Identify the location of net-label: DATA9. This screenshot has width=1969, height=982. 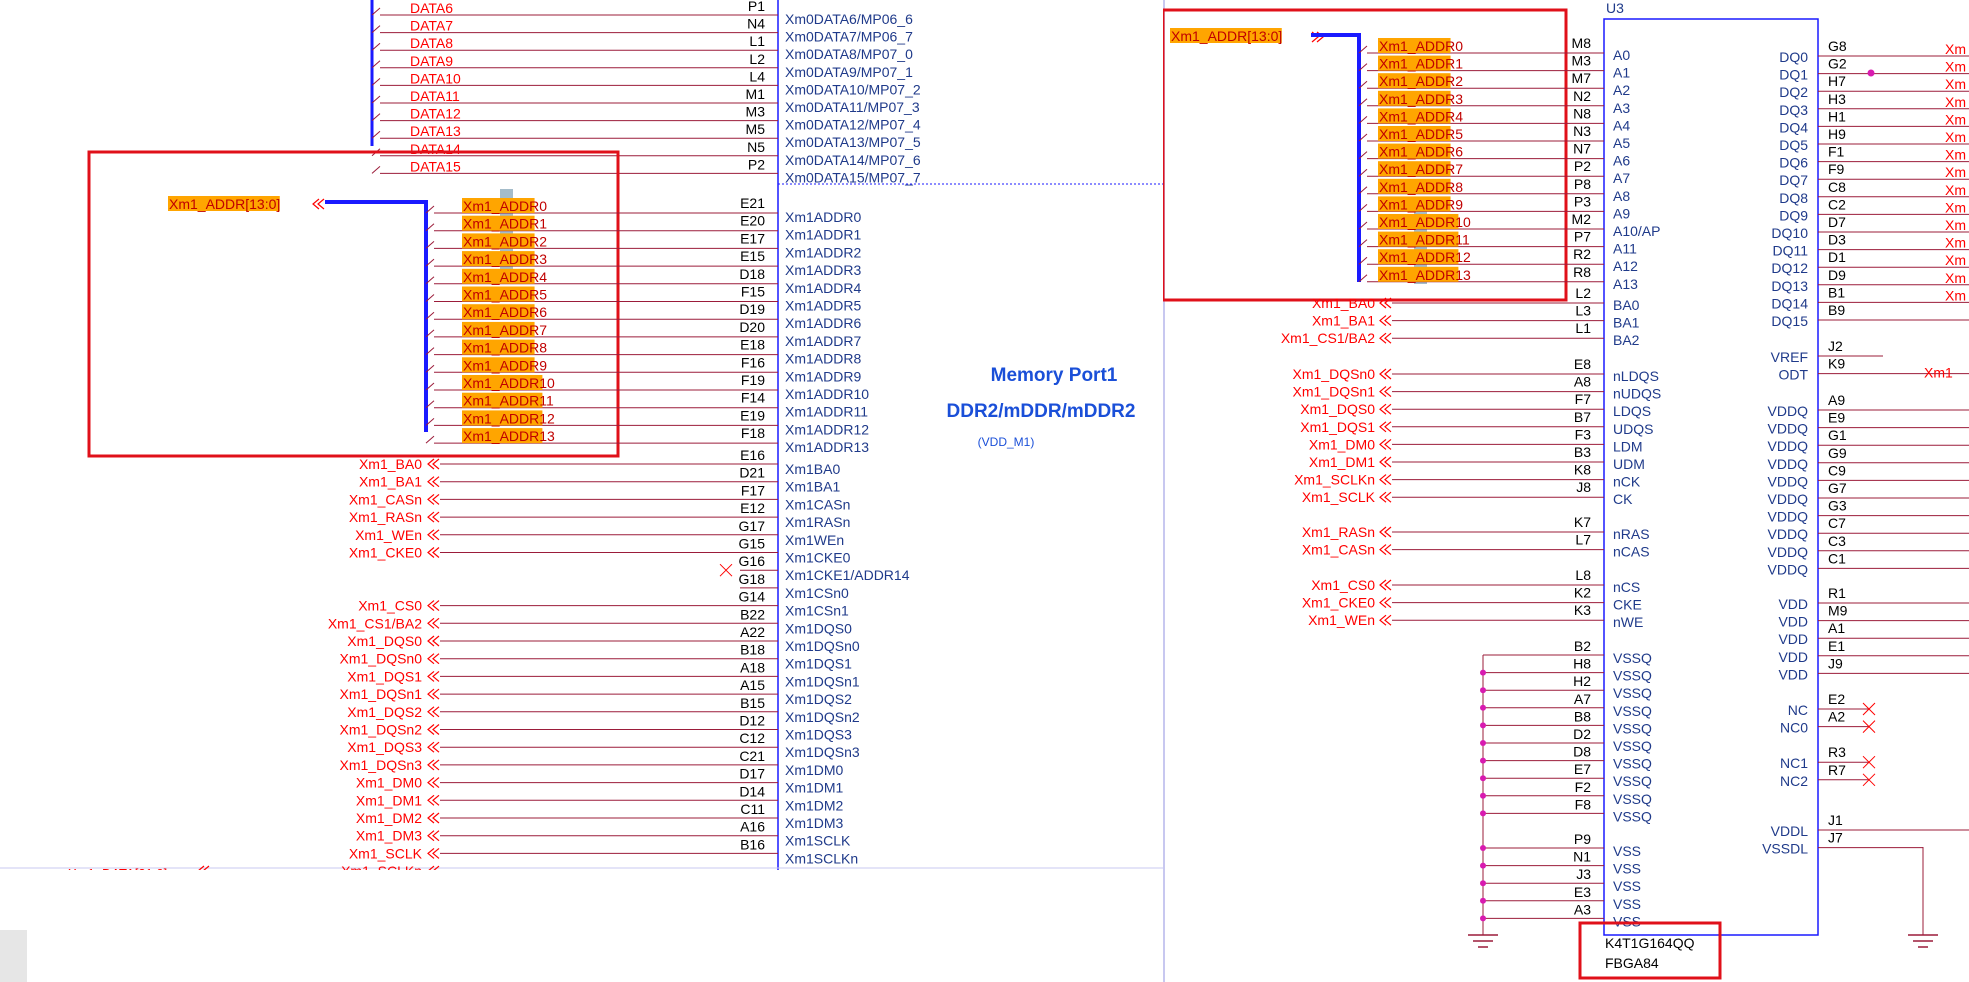
(431, 61).